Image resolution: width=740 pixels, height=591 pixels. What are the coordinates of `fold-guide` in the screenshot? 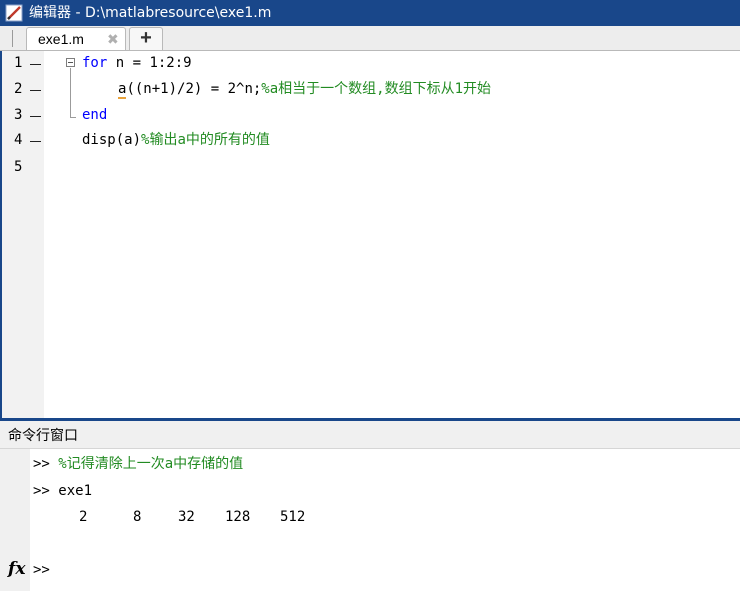 It's located at (70, 92).